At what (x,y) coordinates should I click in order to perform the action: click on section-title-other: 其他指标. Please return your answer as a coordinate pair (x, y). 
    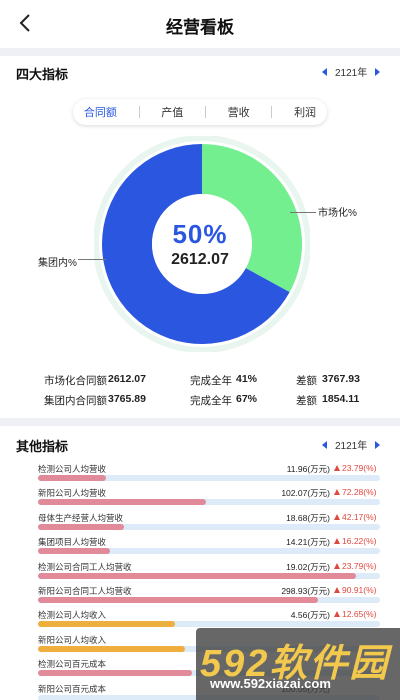
    Looking at the image, I should click on (42, 446).